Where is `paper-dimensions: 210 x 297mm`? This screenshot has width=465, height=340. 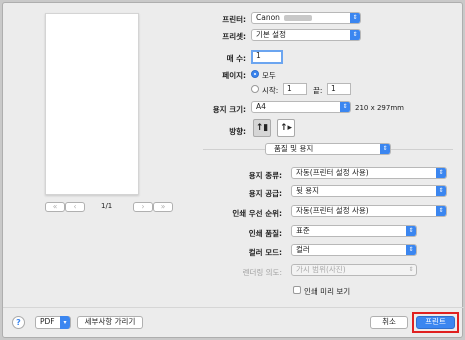 paper-dimensions: 210 x 297mm is located at coordinates (379, 108).